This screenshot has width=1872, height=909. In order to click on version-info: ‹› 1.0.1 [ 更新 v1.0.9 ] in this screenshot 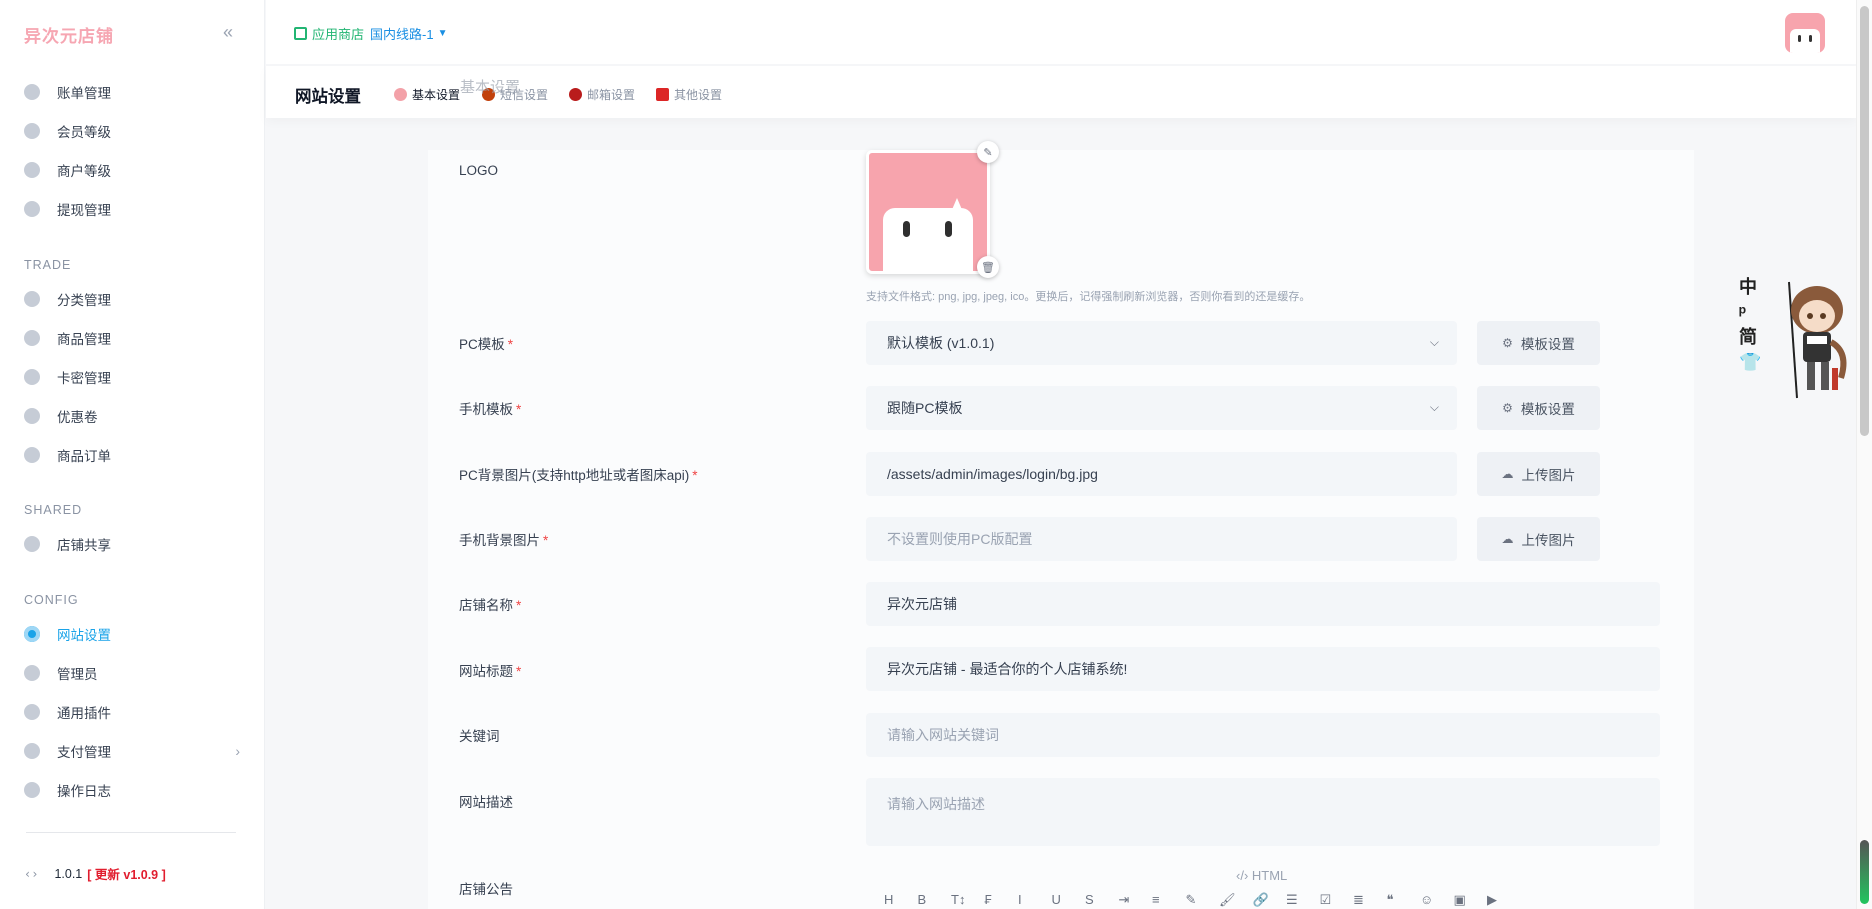, I will do `click(95, 873)`.